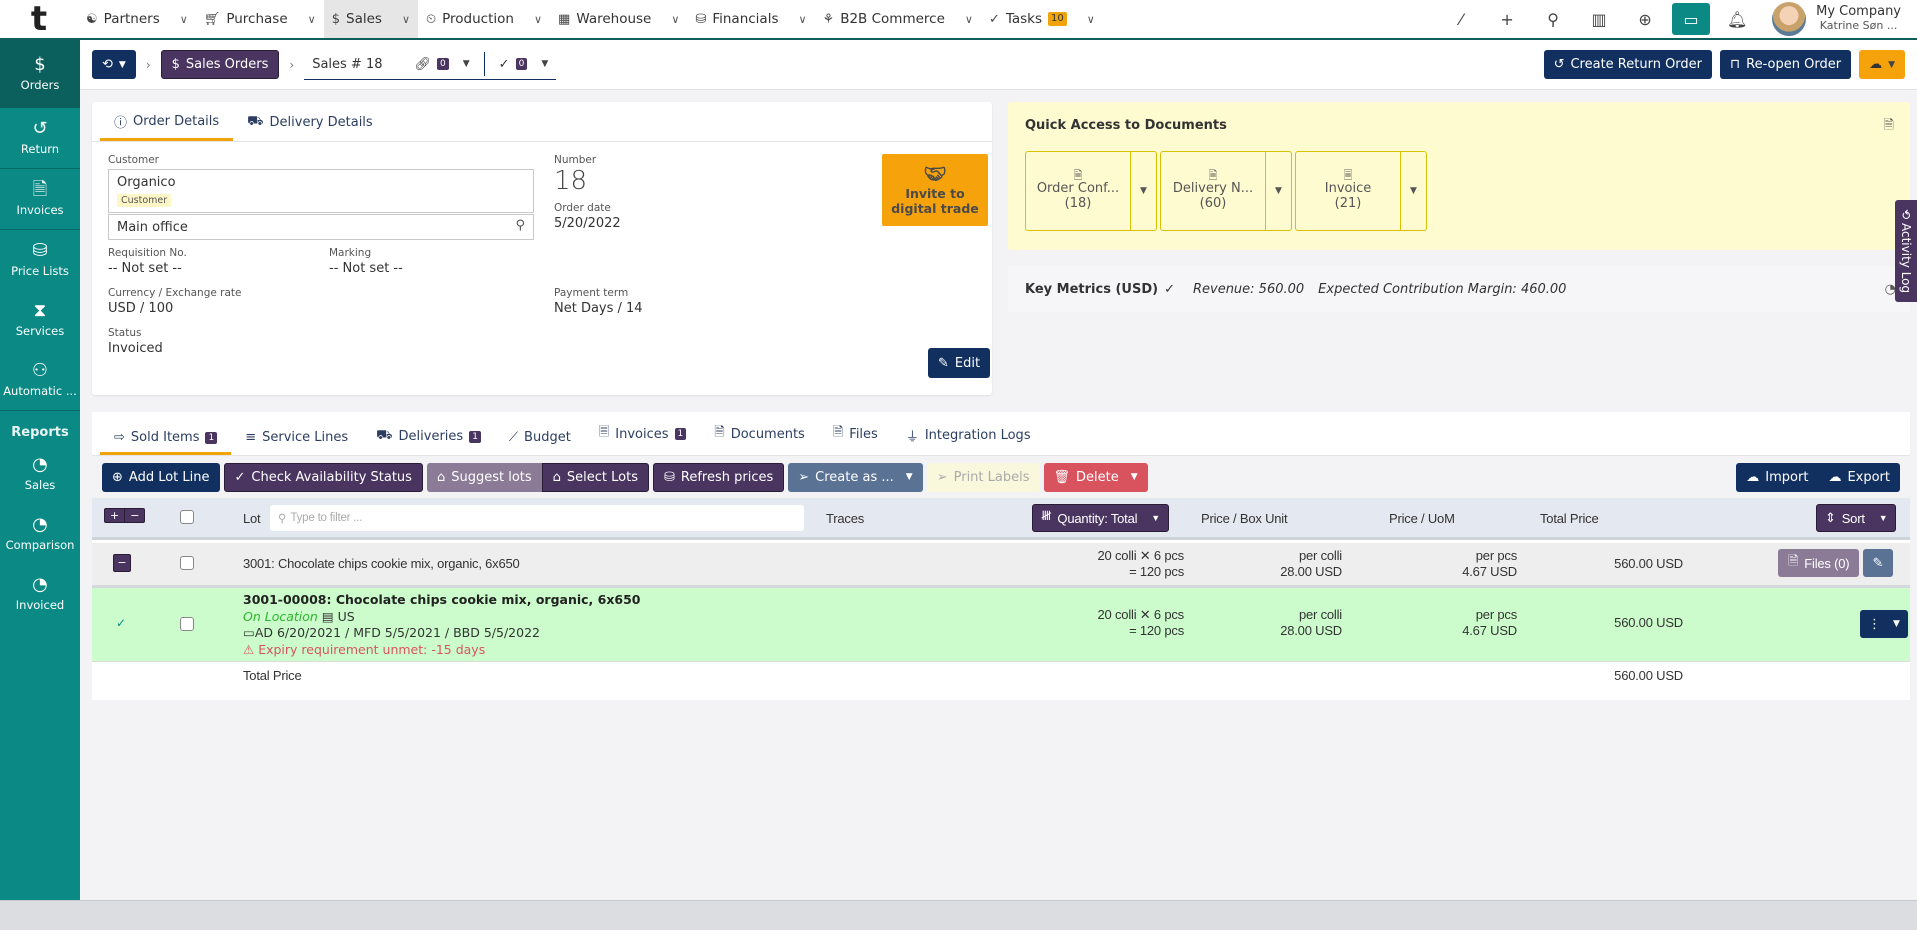 This screenshot has width=1917, height=930. What do you see at coordinates (40, 320) in the screenshot?
I see `sidebar-item-services: ⧗ Services` at bounding box center [40, 320].